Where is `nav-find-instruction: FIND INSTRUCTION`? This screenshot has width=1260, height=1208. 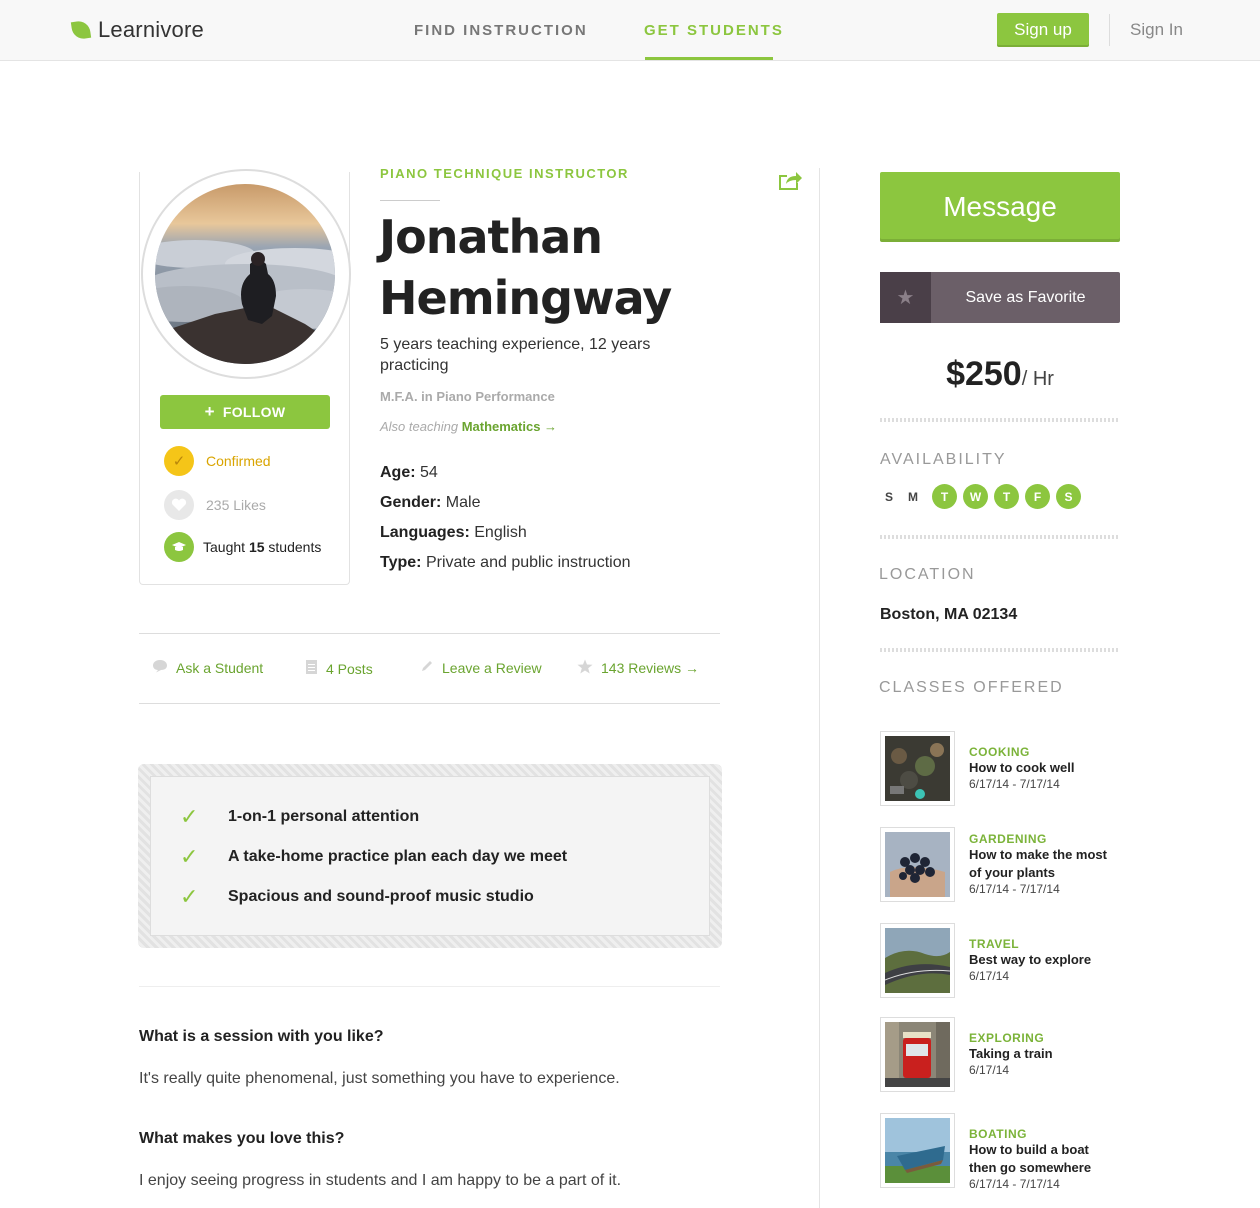
nav-find-instruction: FIND INSTRUCTION is located at coordinates (501, 30).